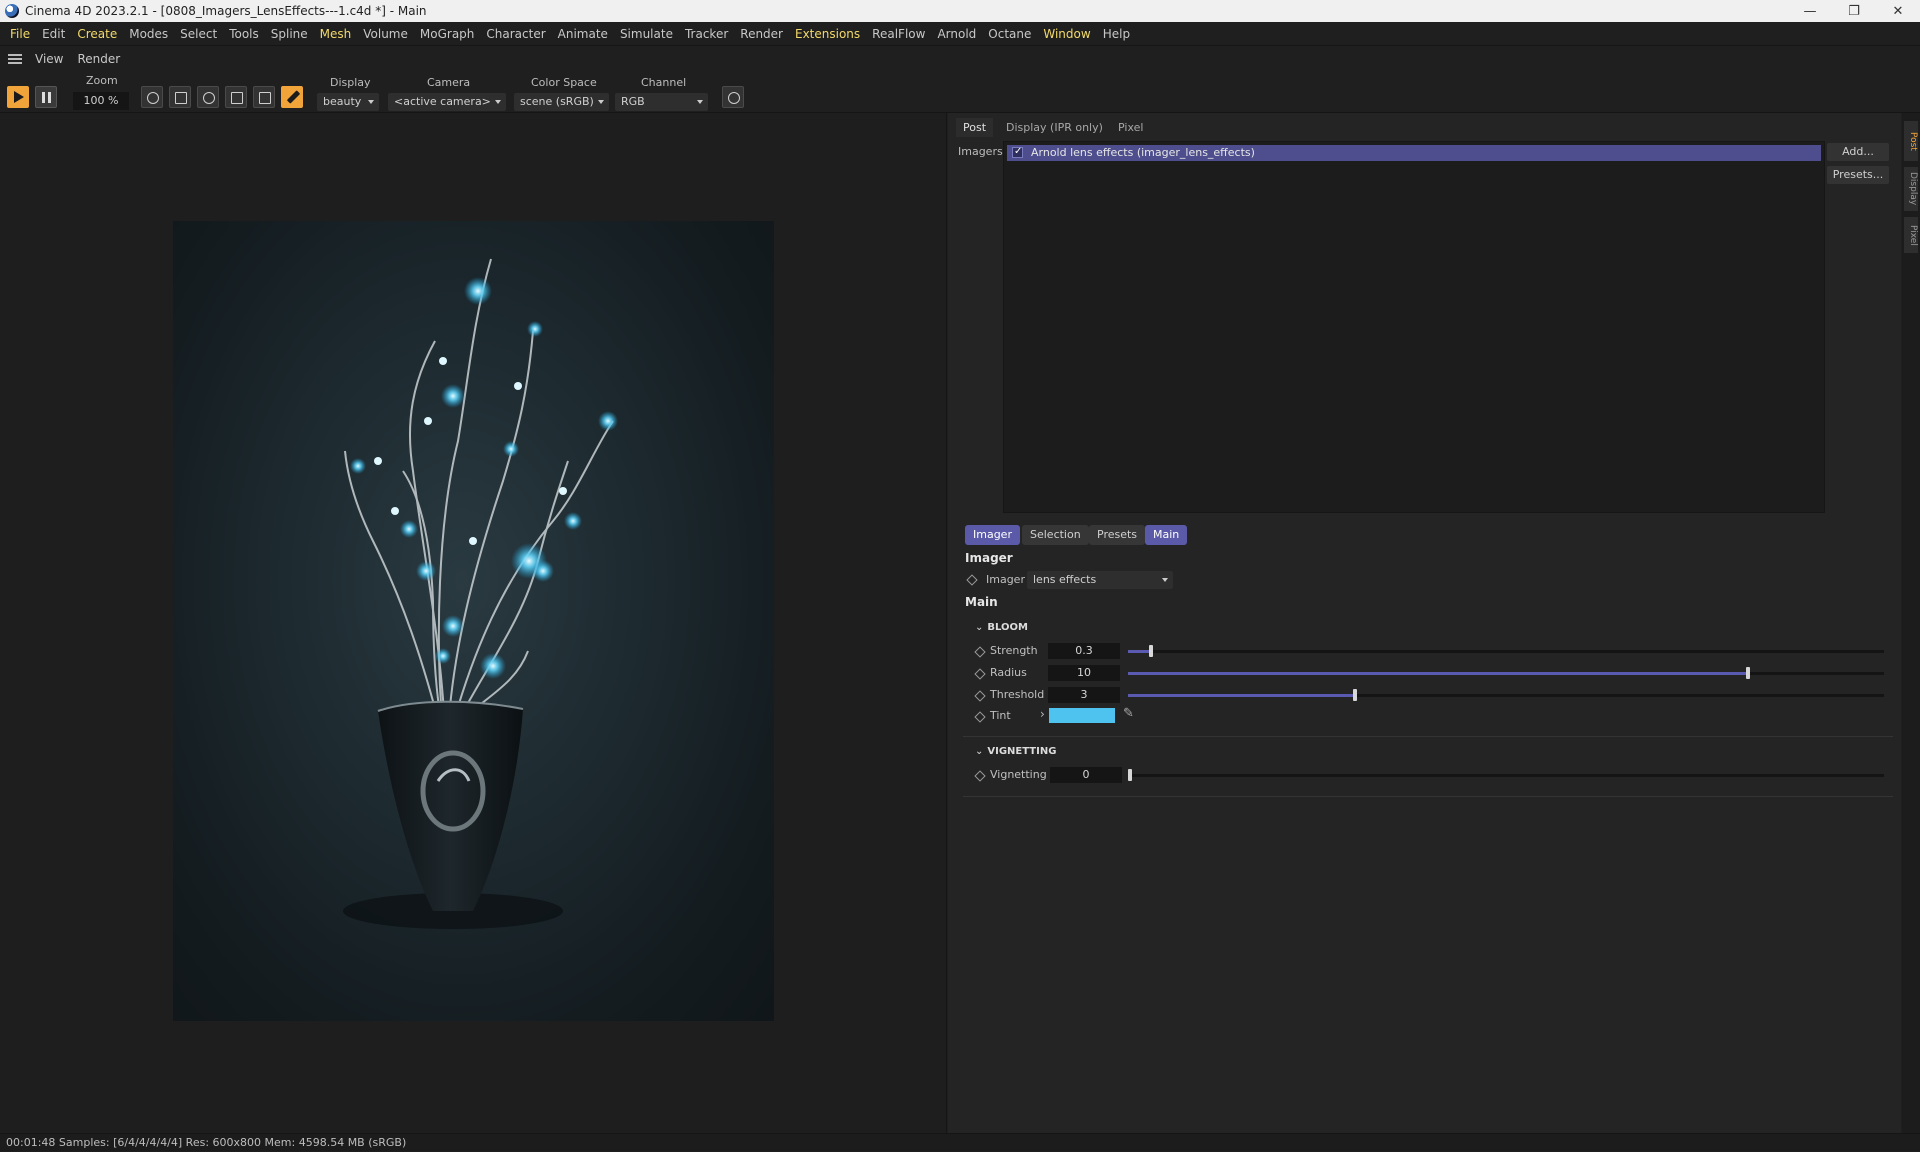 The width and height of the screenshot is (1920, 1152). What do you see at coordinates (101, 101) in the screenshot?
I see `zoom-field: 100 %` at bounding box center [101, 101].